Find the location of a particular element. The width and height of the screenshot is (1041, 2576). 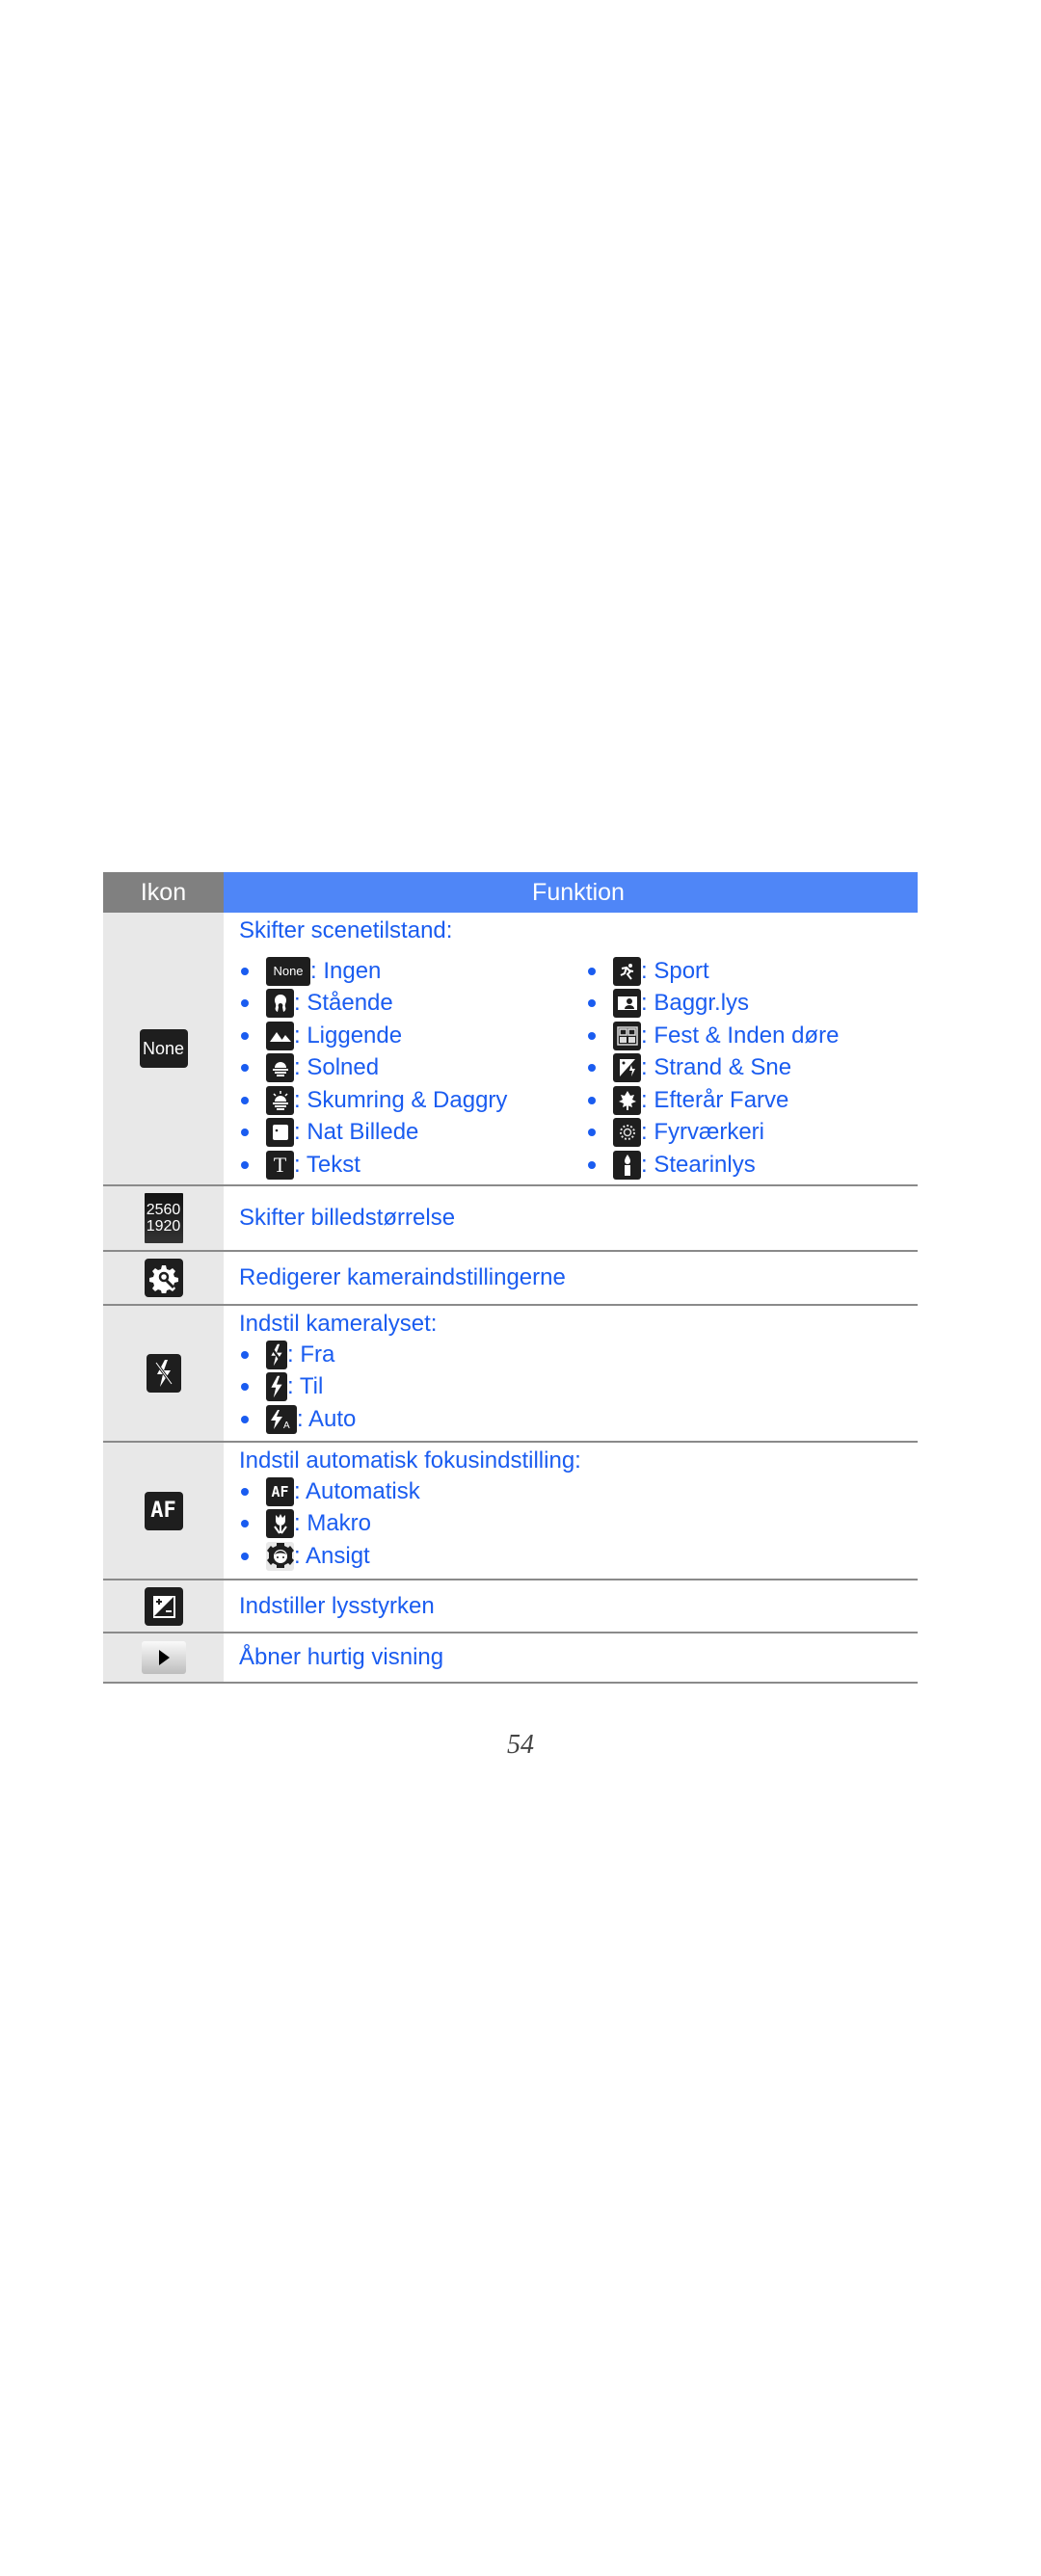

table-header: Ikon Funktion is located at coordinates (511, 893).